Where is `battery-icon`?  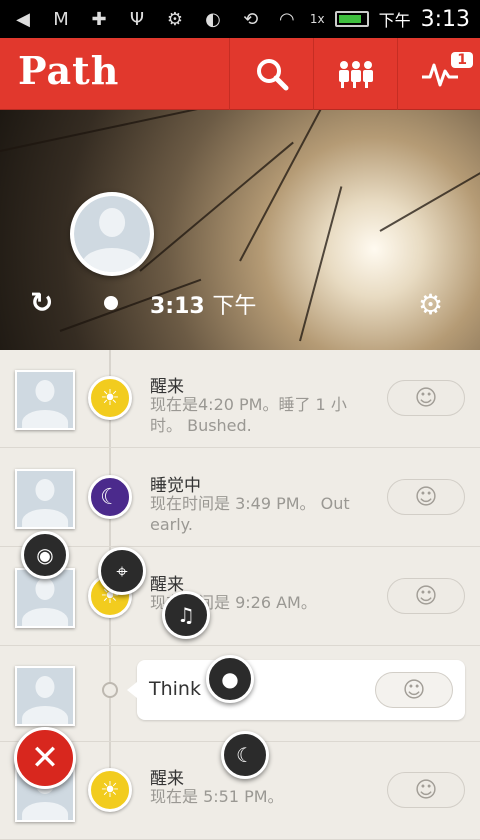 battery-icon is located at coordinates (352, 19).